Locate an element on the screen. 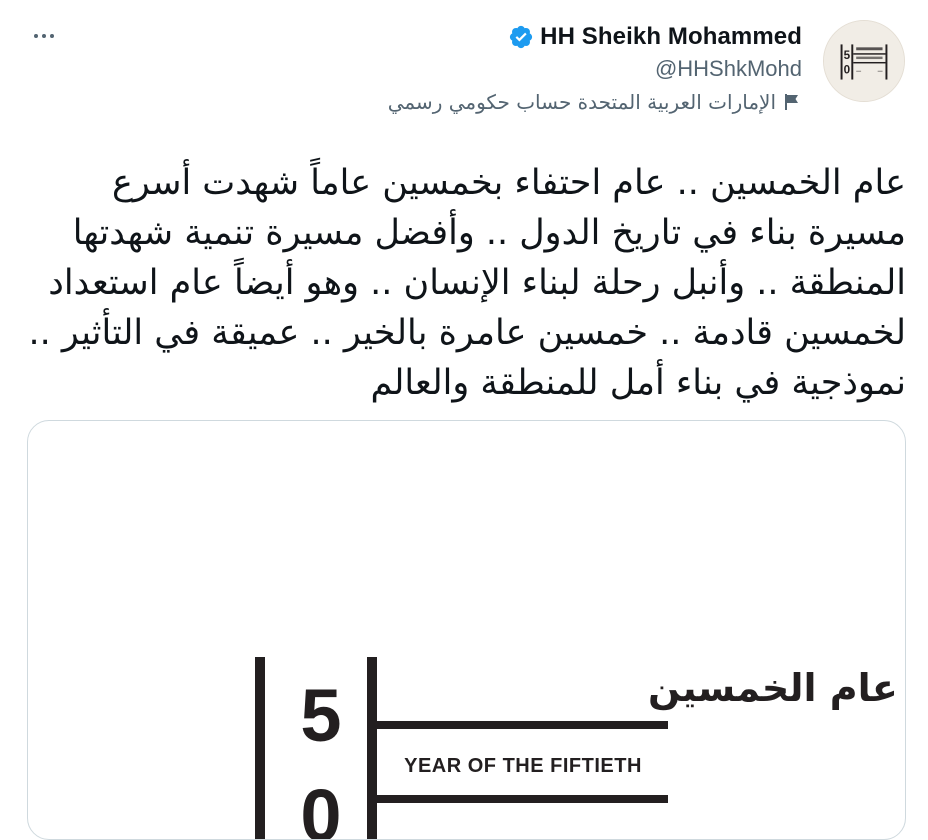  avatar: 5 0 is located at coordinates (864, 61).